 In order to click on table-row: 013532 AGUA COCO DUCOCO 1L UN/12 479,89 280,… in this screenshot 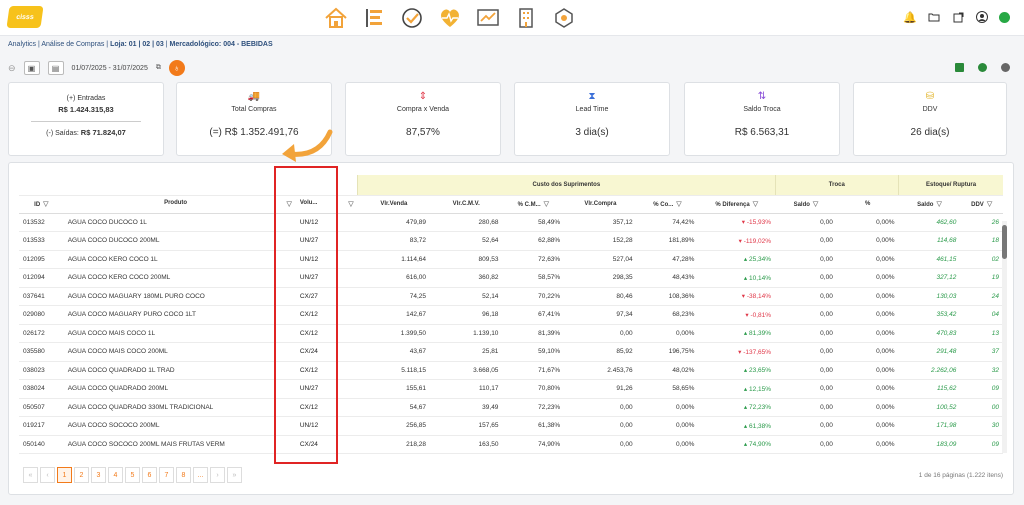, I will do `click(511, 222)`.